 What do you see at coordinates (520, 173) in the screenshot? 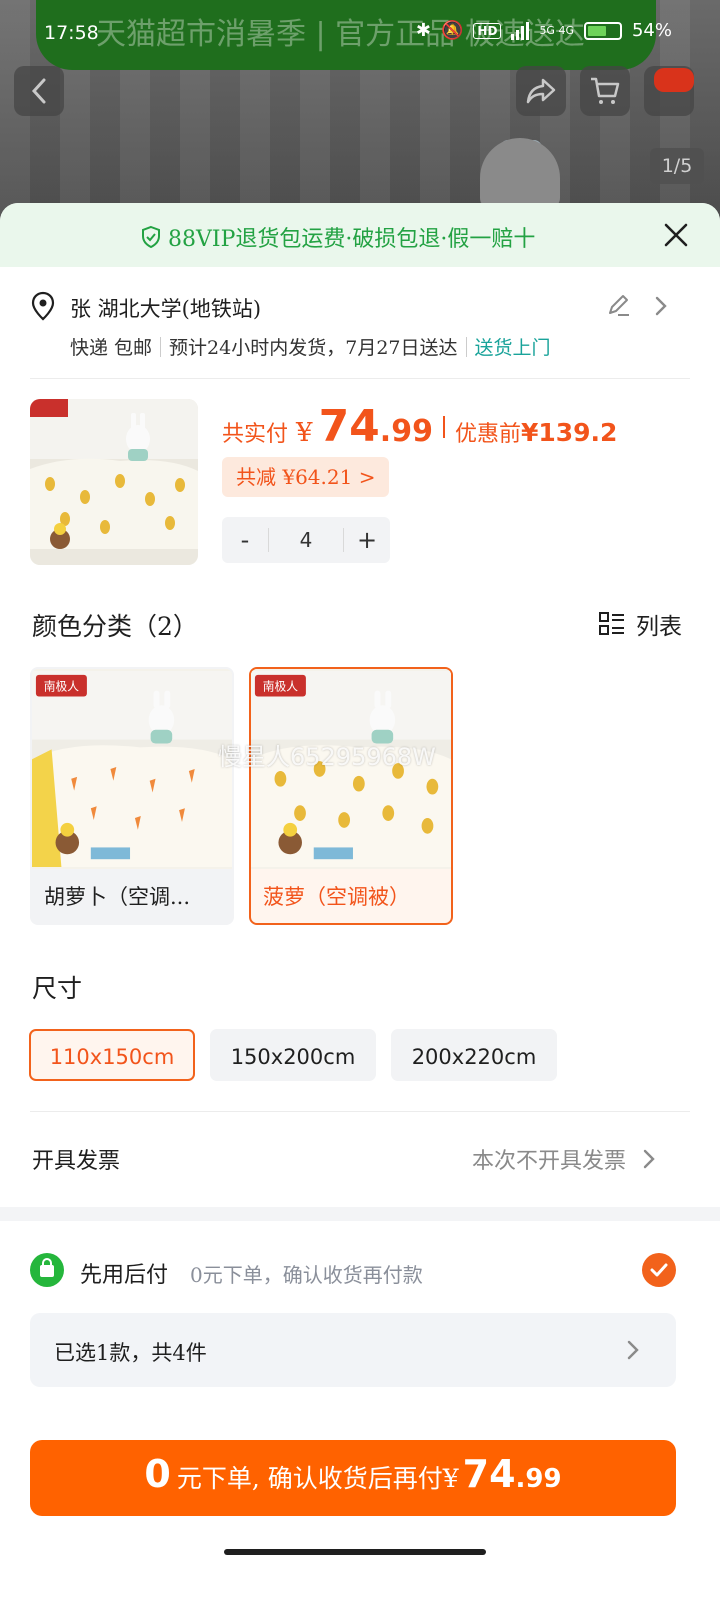
I see `bunny-toy` at bounding box center [520, 173].